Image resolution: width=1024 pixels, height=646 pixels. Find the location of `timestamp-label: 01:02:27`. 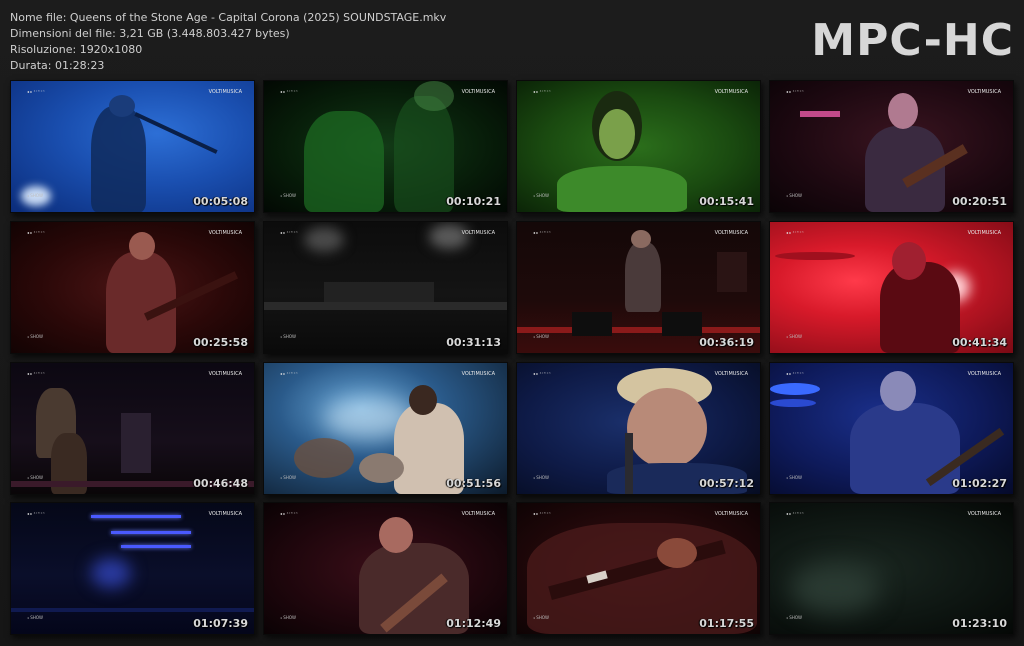

timestamp-label: 01:02:27 is located at coordinates (979, 483).